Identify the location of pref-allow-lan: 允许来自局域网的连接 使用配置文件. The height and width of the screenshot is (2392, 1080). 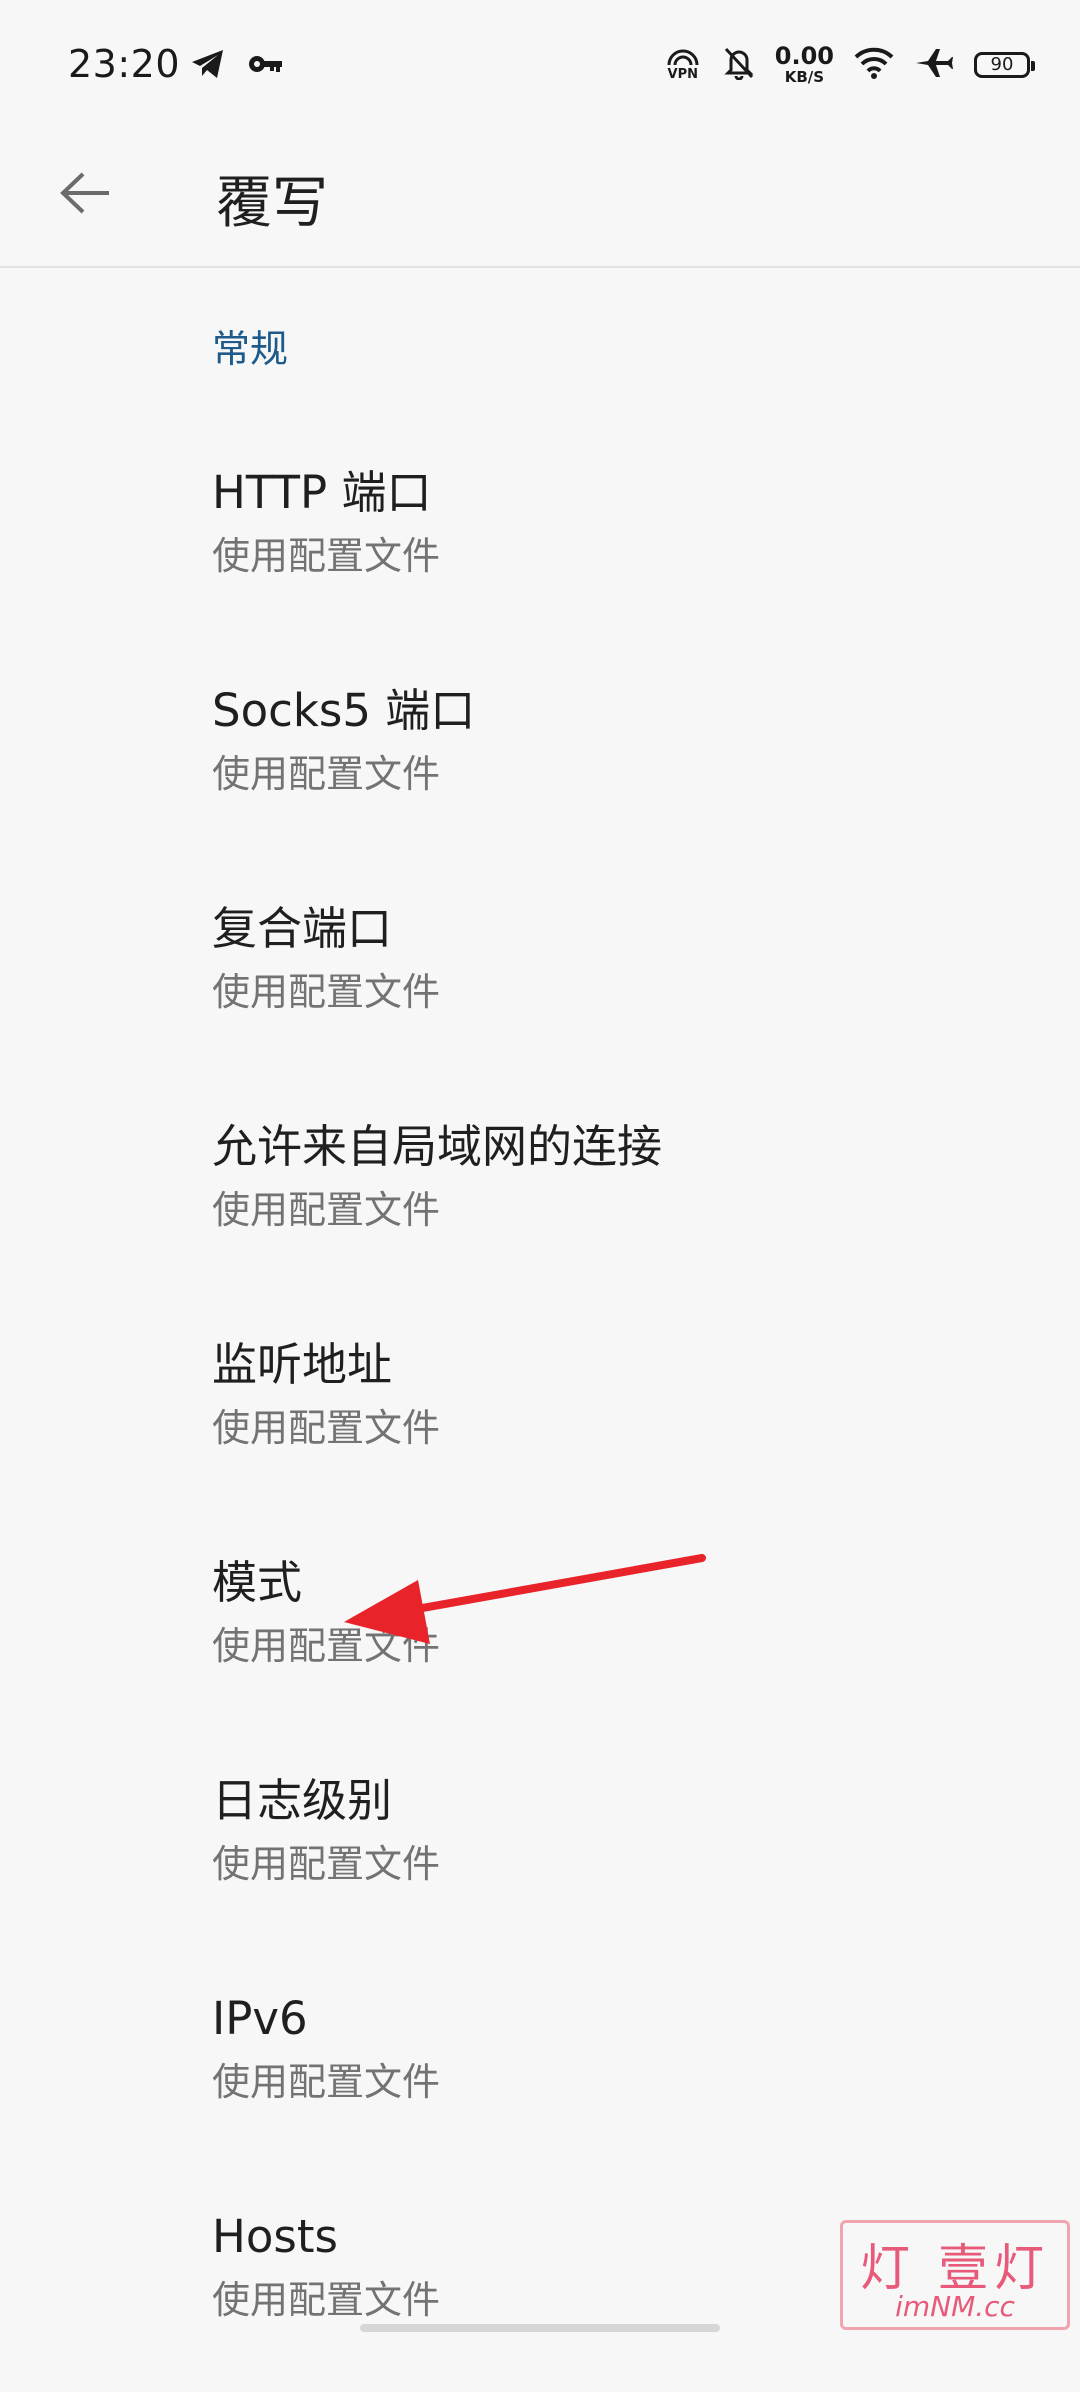
(540, 1193).